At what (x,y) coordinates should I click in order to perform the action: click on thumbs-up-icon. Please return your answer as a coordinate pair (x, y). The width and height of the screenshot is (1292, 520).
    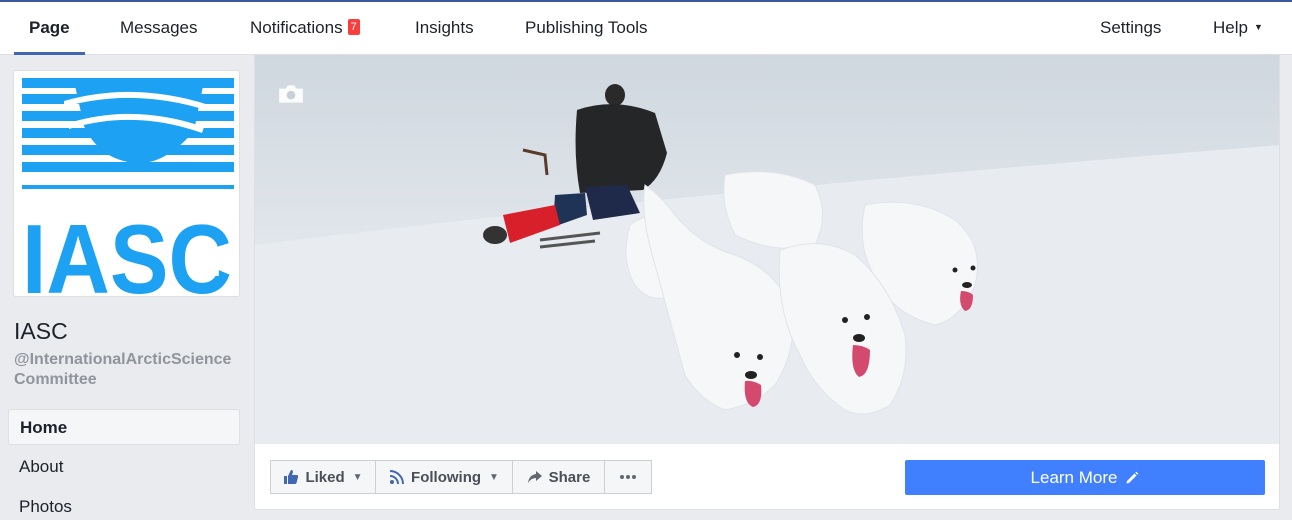
    Looking at the image, I should click on (291, 477).